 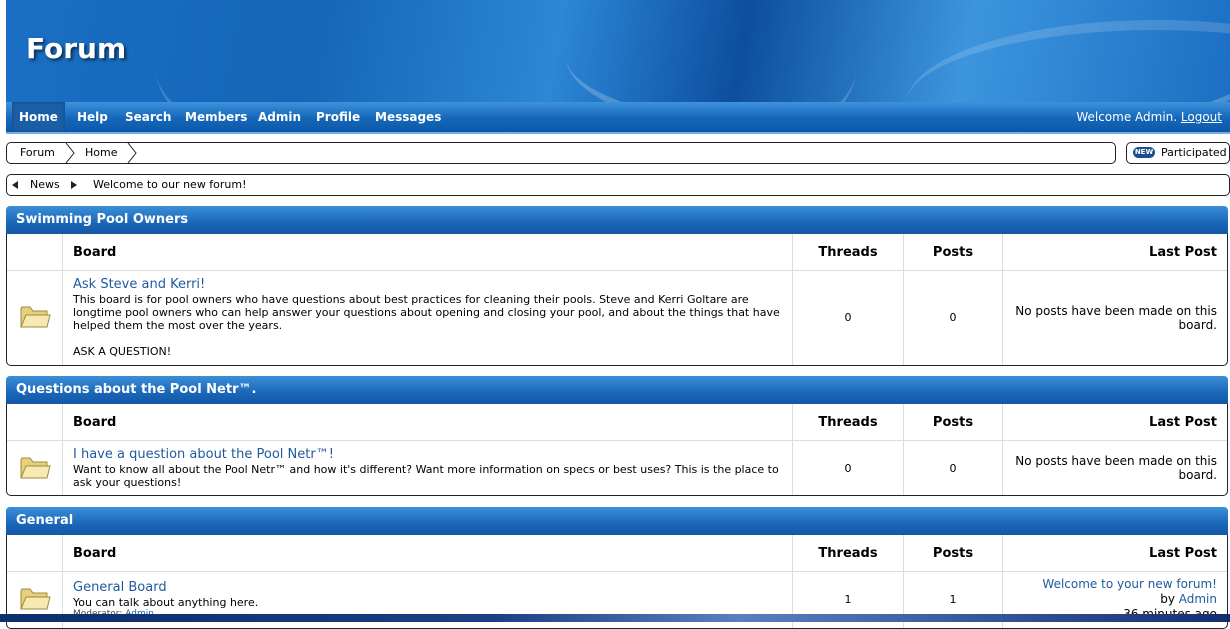 I want to click on nav-help: Help, so click(x=92, y=117).